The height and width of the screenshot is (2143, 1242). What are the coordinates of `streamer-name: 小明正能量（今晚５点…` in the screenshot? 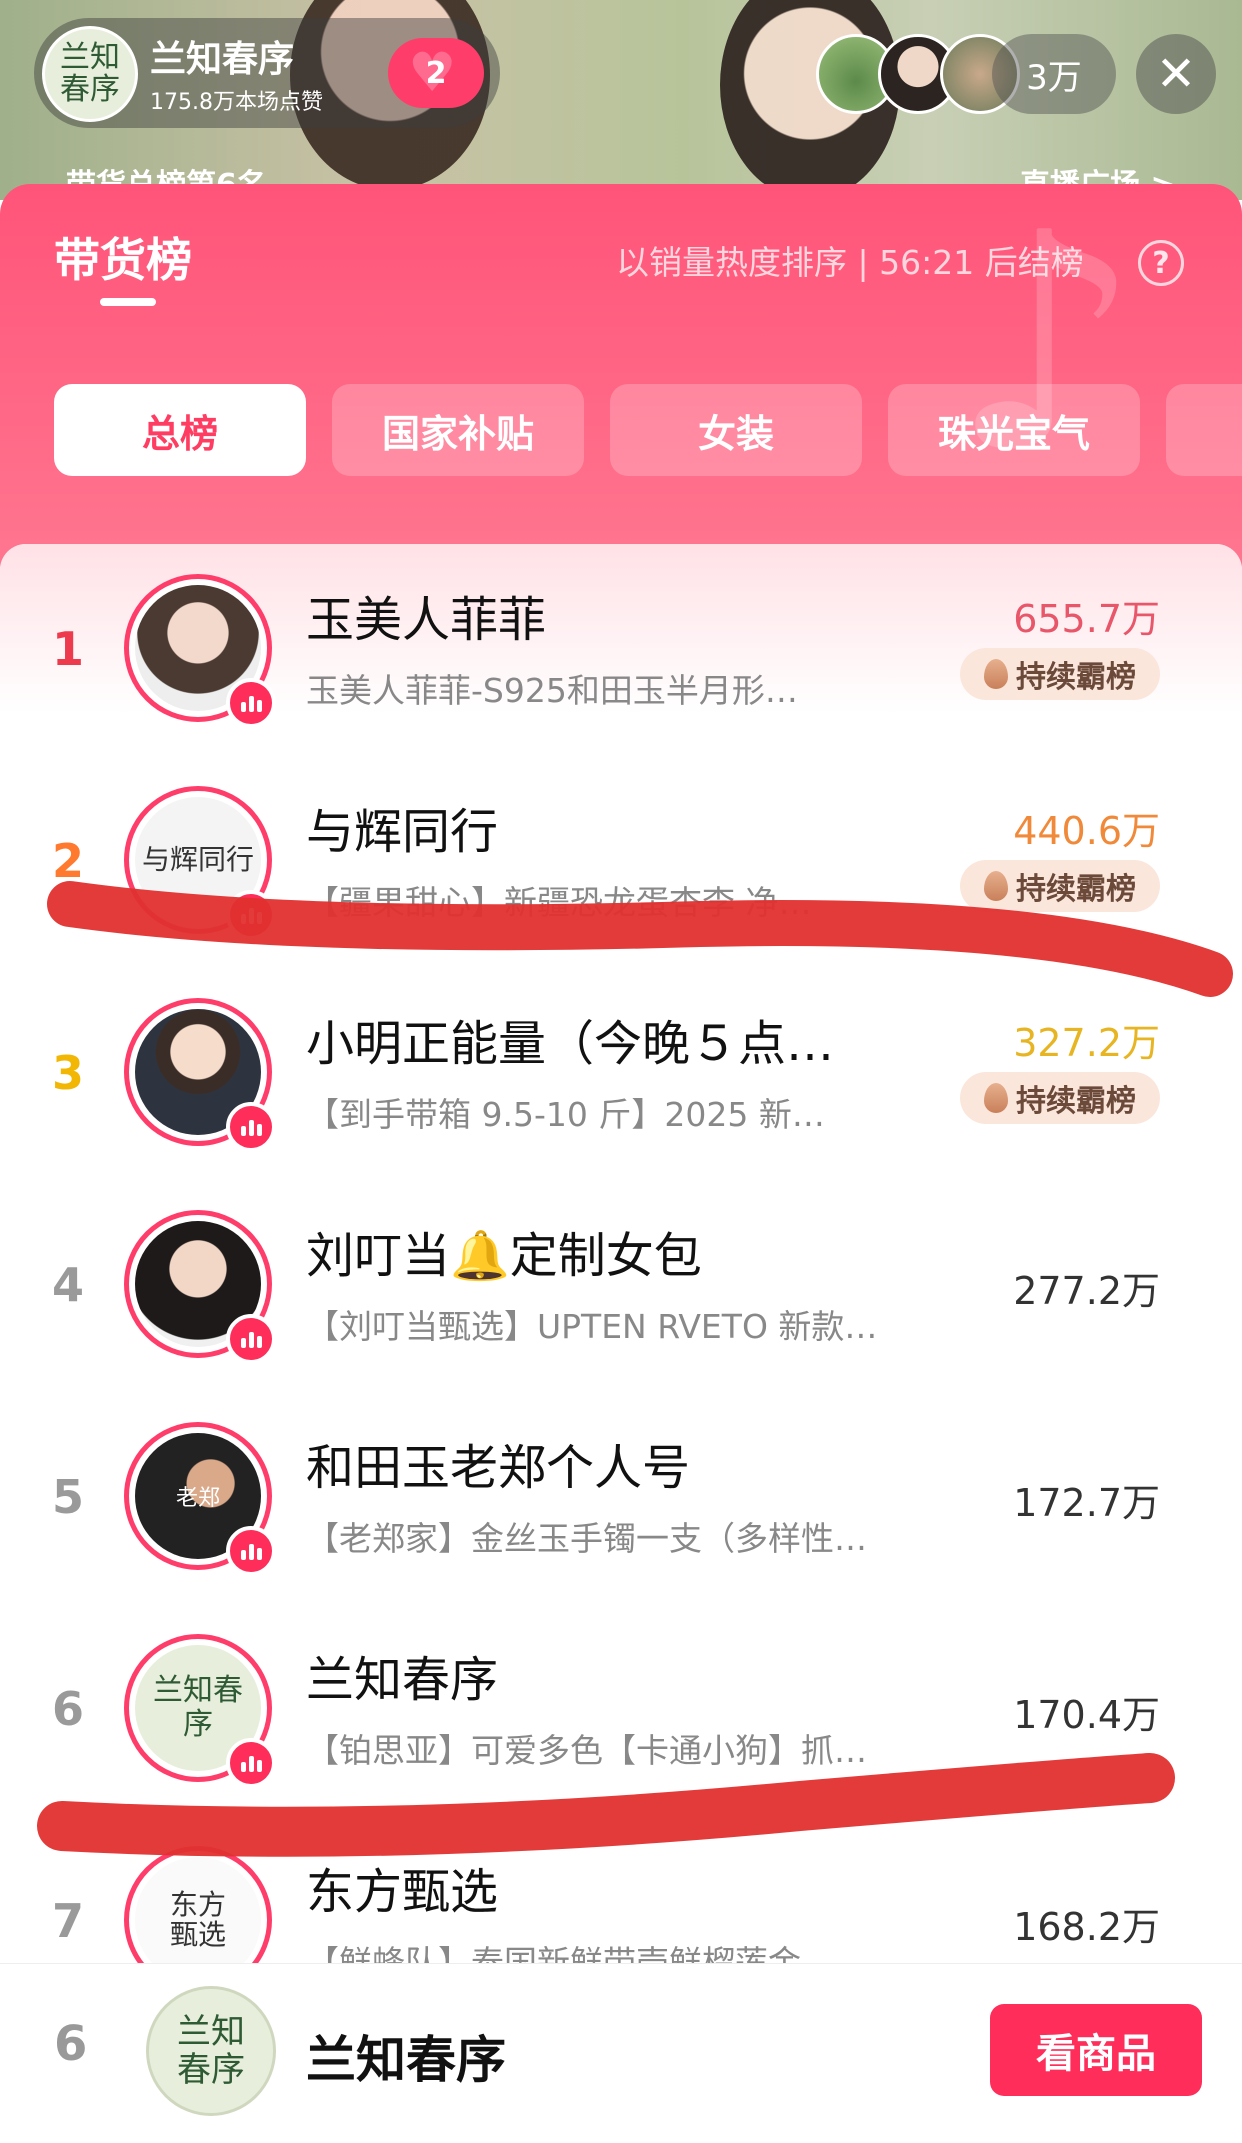 It's located at (570, 1044).